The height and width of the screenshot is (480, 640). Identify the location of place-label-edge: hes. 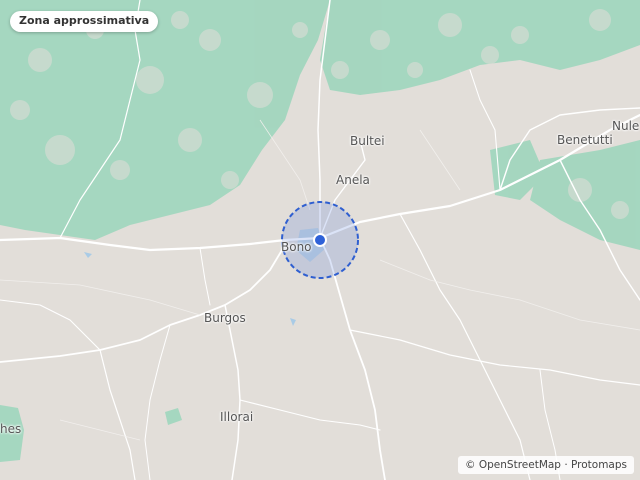
(11, 429).